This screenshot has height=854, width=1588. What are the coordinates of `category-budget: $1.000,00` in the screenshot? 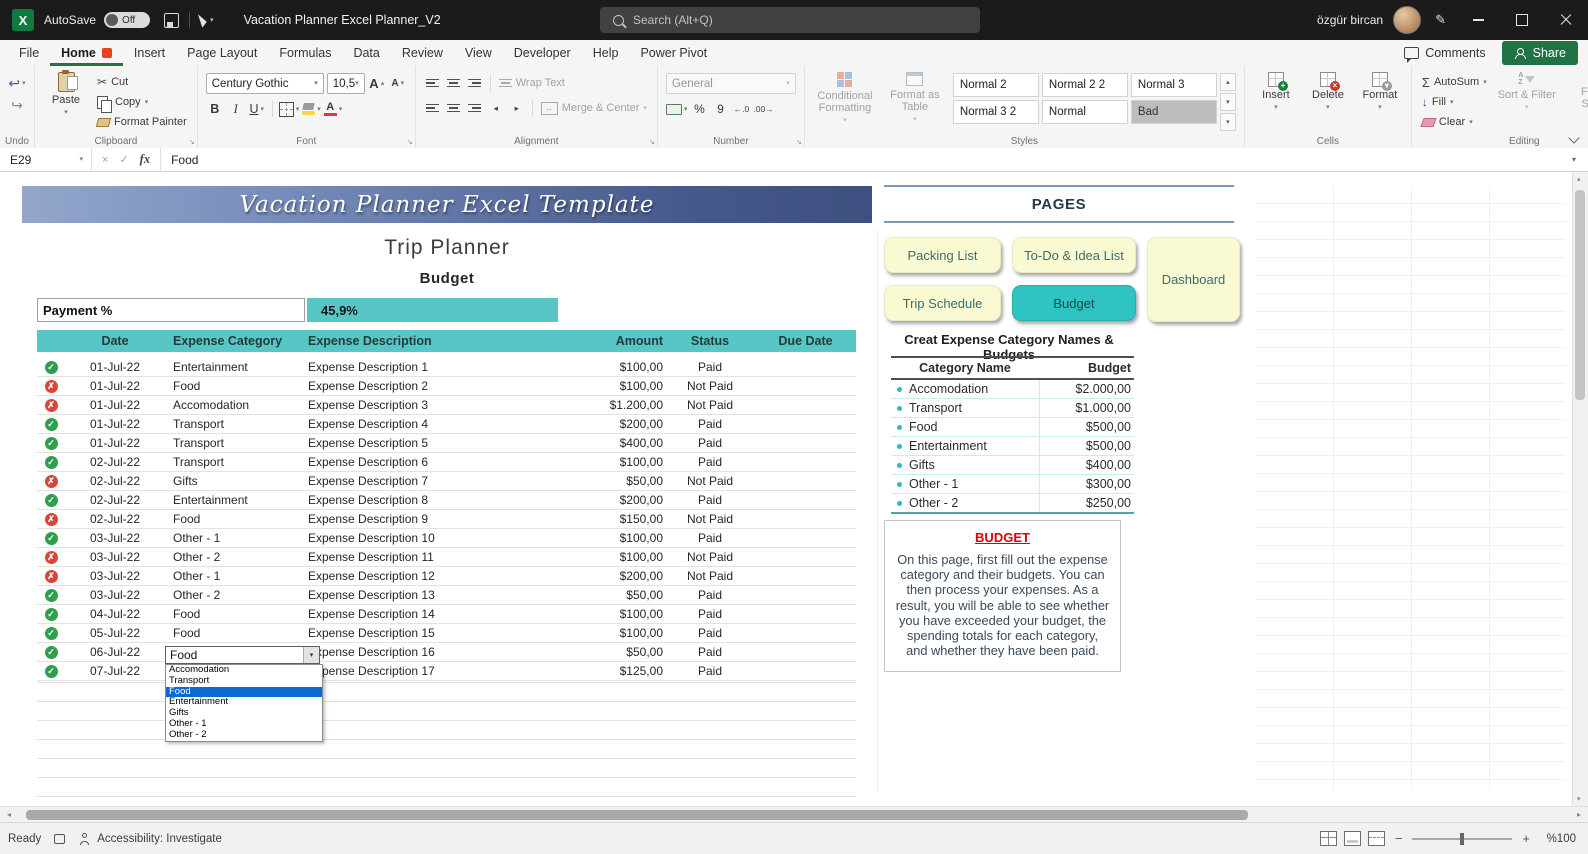 It's located at (1086, 408).